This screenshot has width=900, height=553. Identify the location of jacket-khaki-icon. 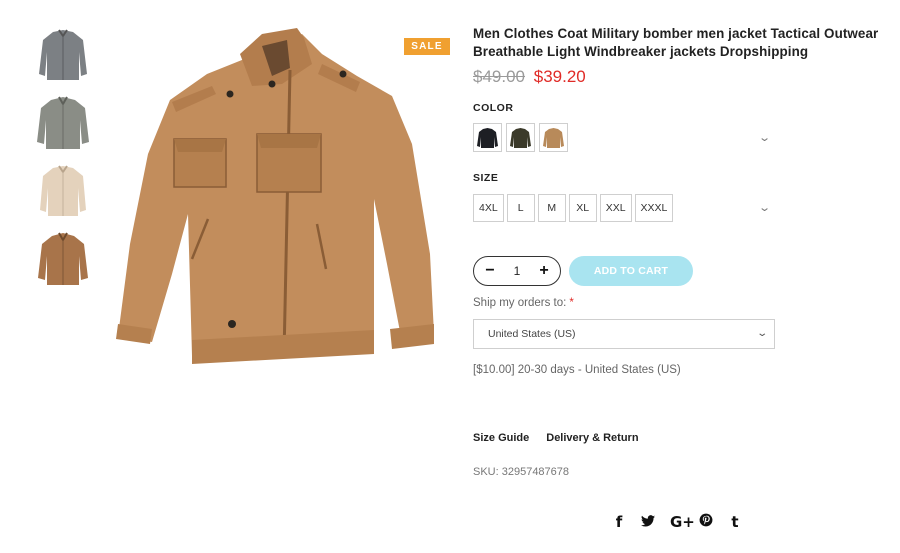
(553, 138).